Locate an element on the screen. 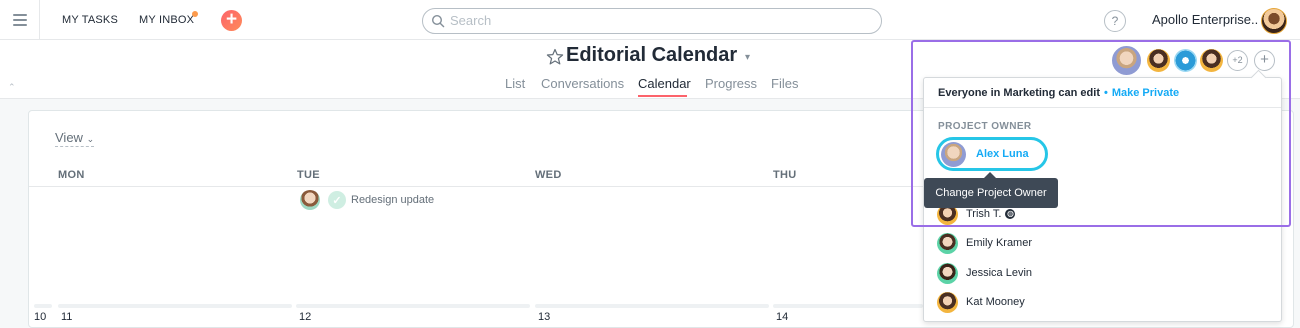 The width and height of the screenshot is (1300, 328). day-header-tue: TUE is located at coordinates (308, 175).